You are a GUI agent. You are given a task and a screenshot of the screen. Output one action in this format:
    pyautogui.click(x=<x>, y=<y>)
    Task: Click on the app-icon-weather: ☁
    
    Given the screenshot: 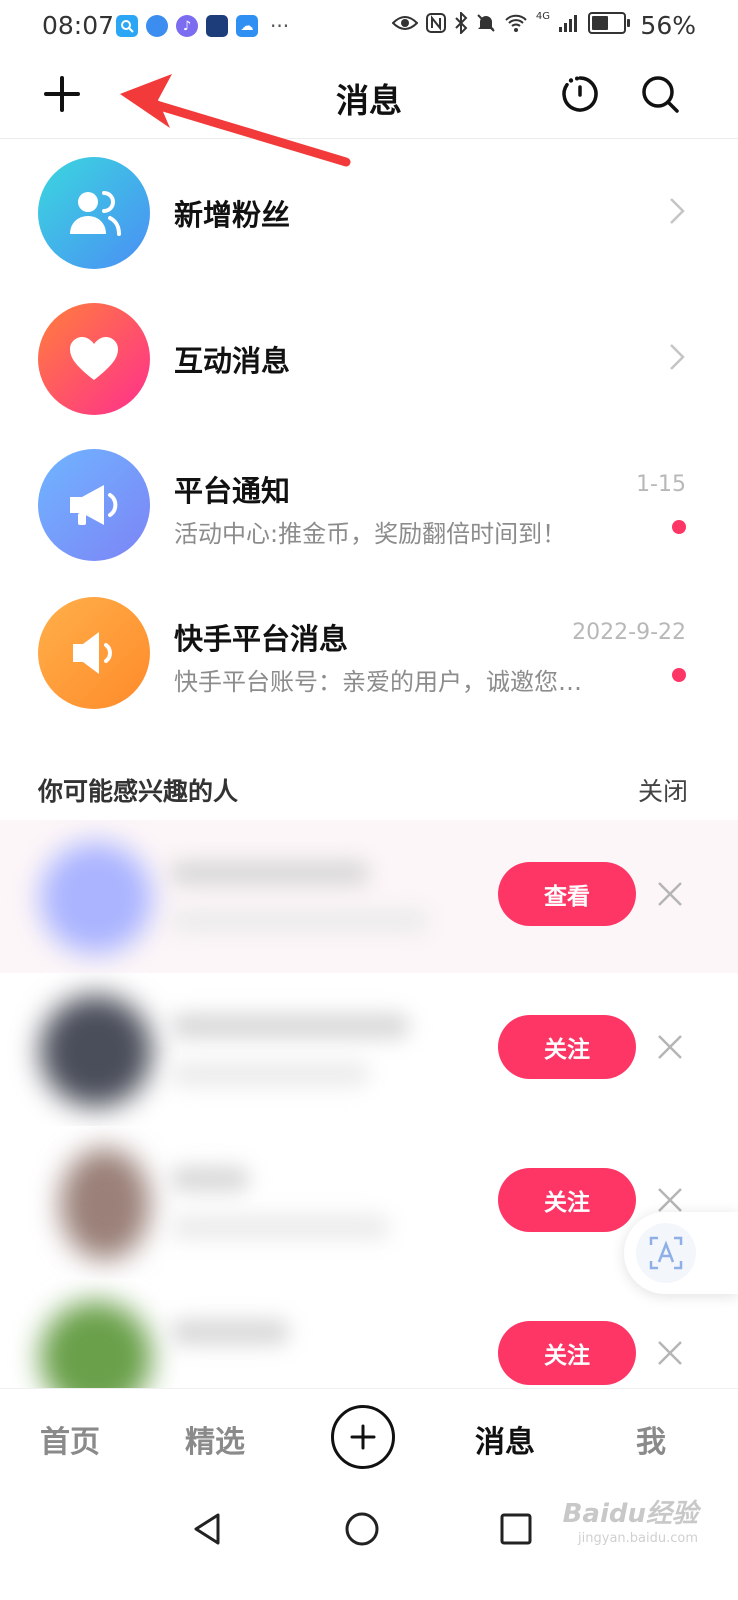 What is the action you would take?
    pyautogui.click(x=247, y=26)
    